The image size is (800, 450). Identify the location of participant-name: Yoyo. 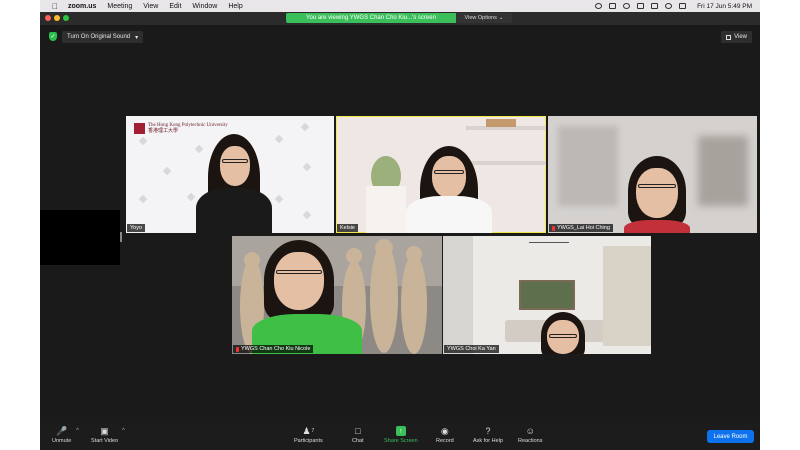
(136, 228).